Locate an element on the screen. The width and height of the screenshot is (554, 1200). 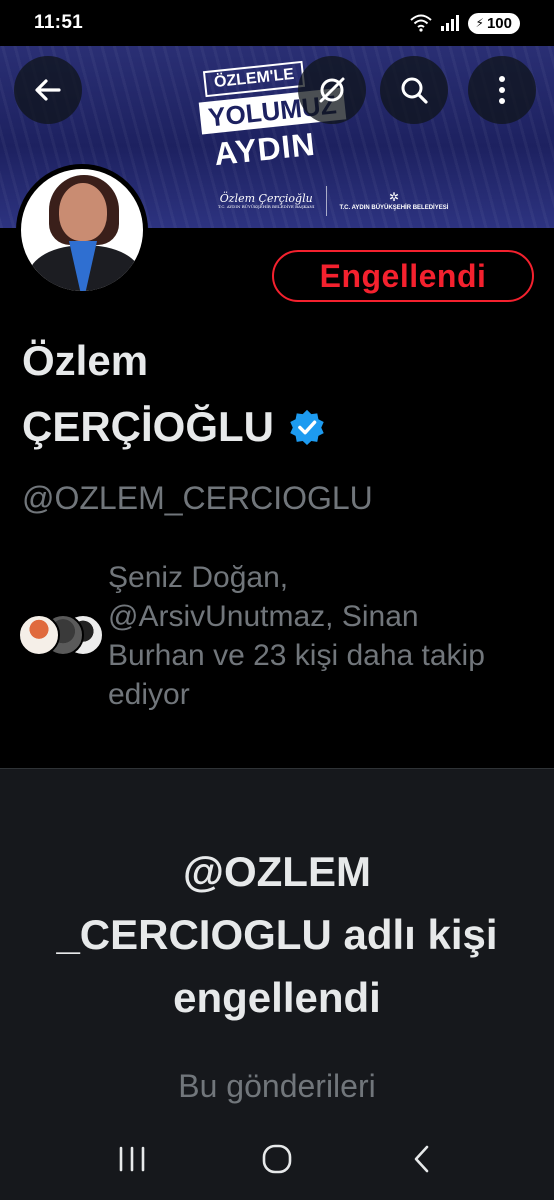
status-icons: ⚡ 100 is located at coordinates (464, 23).